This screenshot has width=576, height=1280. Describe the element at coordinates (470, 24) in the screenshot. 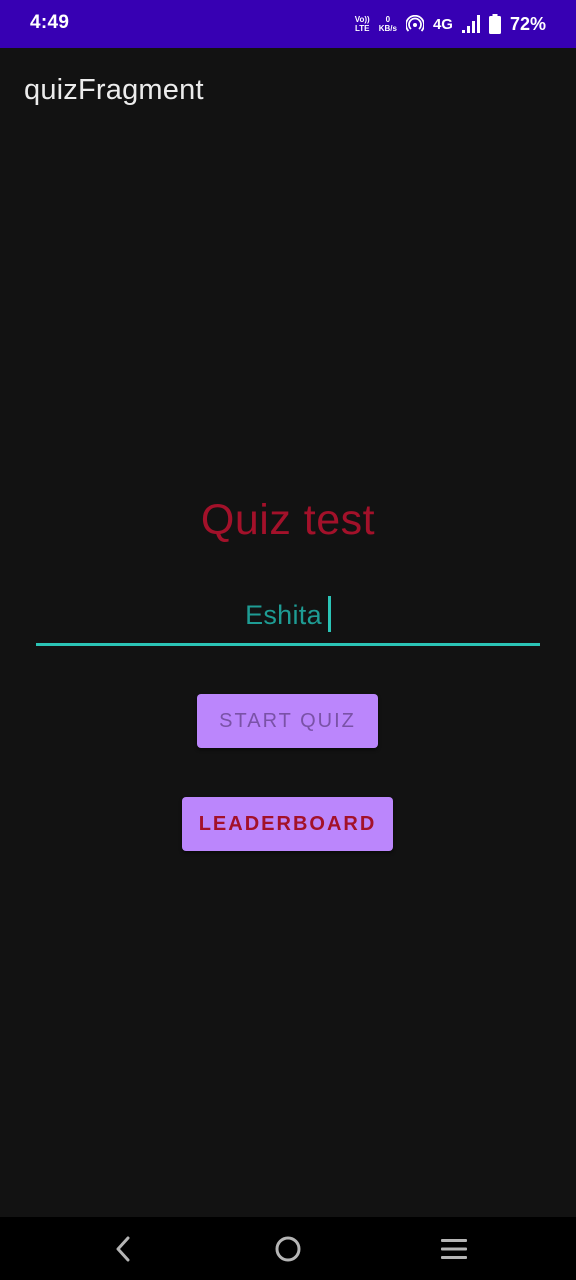

I see `signal-strength-icon` at that location.